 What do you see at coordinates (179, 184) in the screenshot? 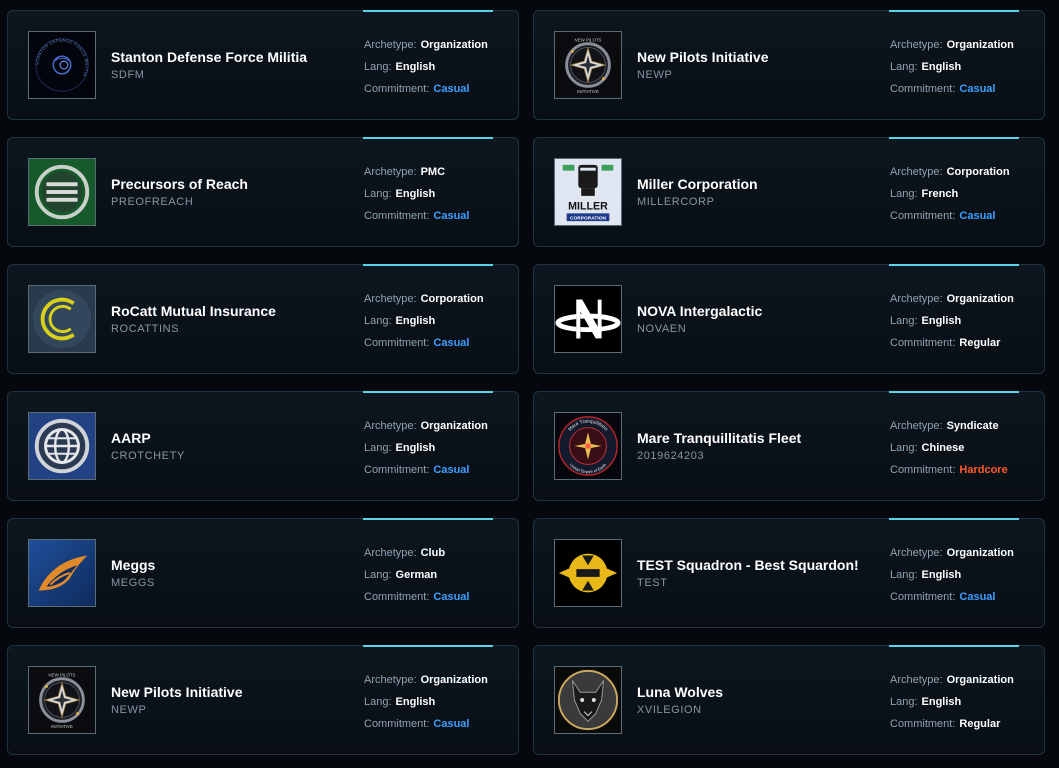
I see `org-name: Precursors of Reach` at bounding box center [179, 184].